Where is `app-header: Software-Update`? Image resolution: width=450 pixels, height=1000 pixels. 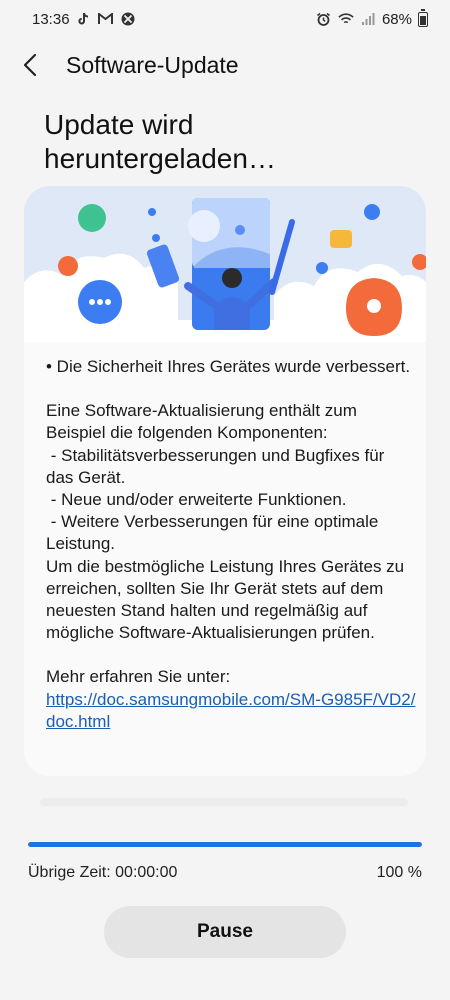
app-header: Software-Update is located at coordinates (225, 65).